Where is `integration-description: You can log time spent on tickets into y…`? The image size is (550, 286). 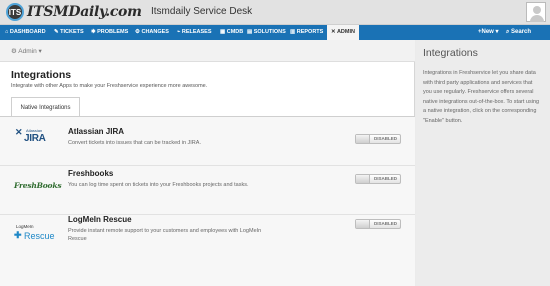
integration-description: You can log time spent on tickets into y… is located at coordinates (158, 185).